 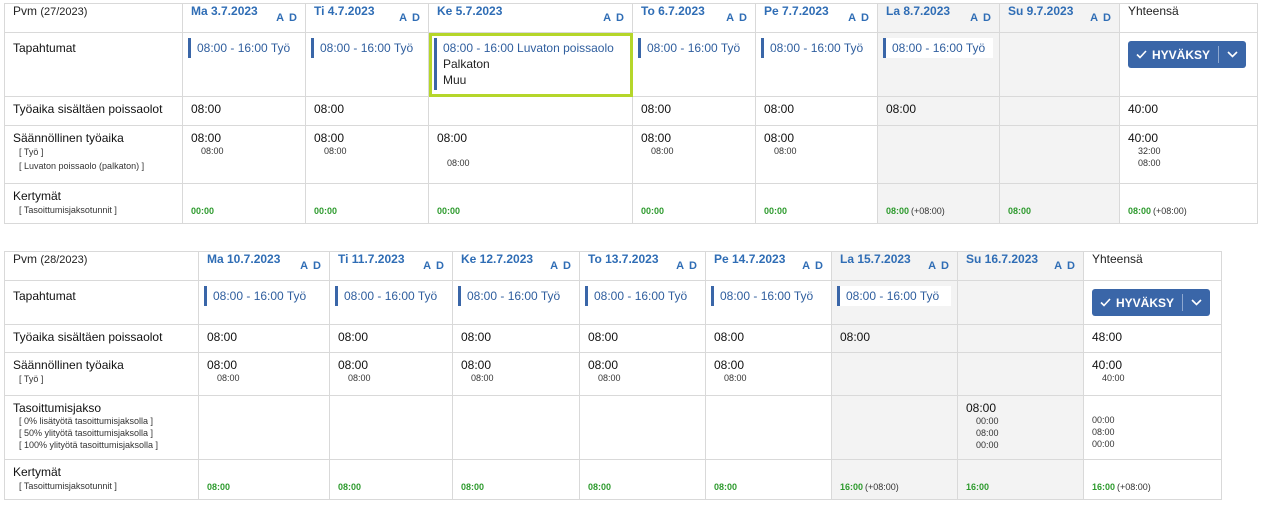 I want to click on row-label: Työaika sisältäen poissaolot, so click(x=88, y=109).